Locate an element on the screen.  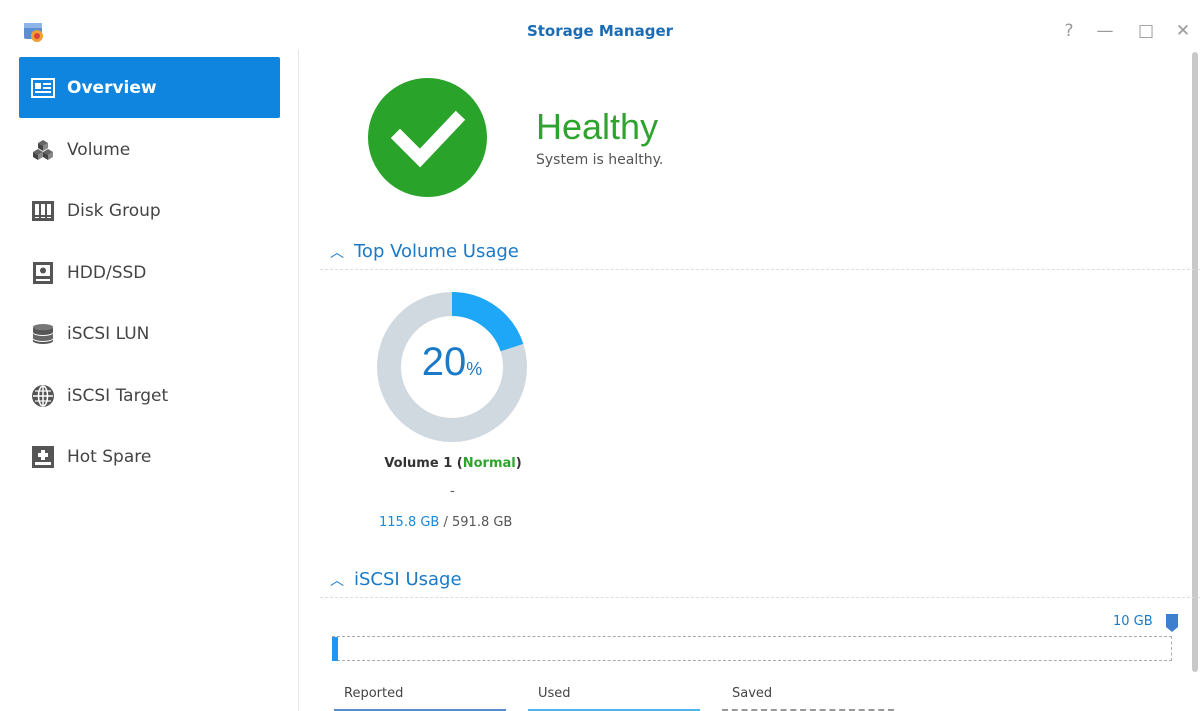
volume-capacity: 115.8 GB / 591.8 GB is located at coordinates (445, 522).